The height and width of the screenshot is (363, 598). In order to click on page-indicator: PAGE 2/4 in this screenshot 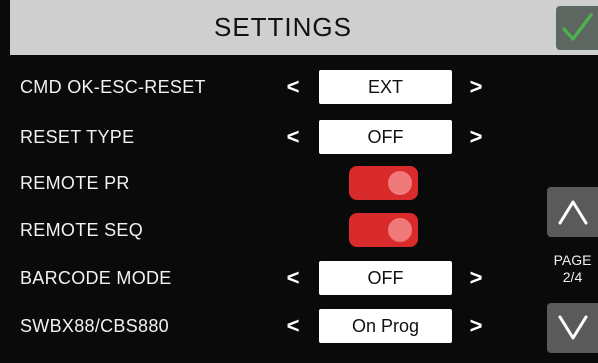, I will do `click(572, 269)`.